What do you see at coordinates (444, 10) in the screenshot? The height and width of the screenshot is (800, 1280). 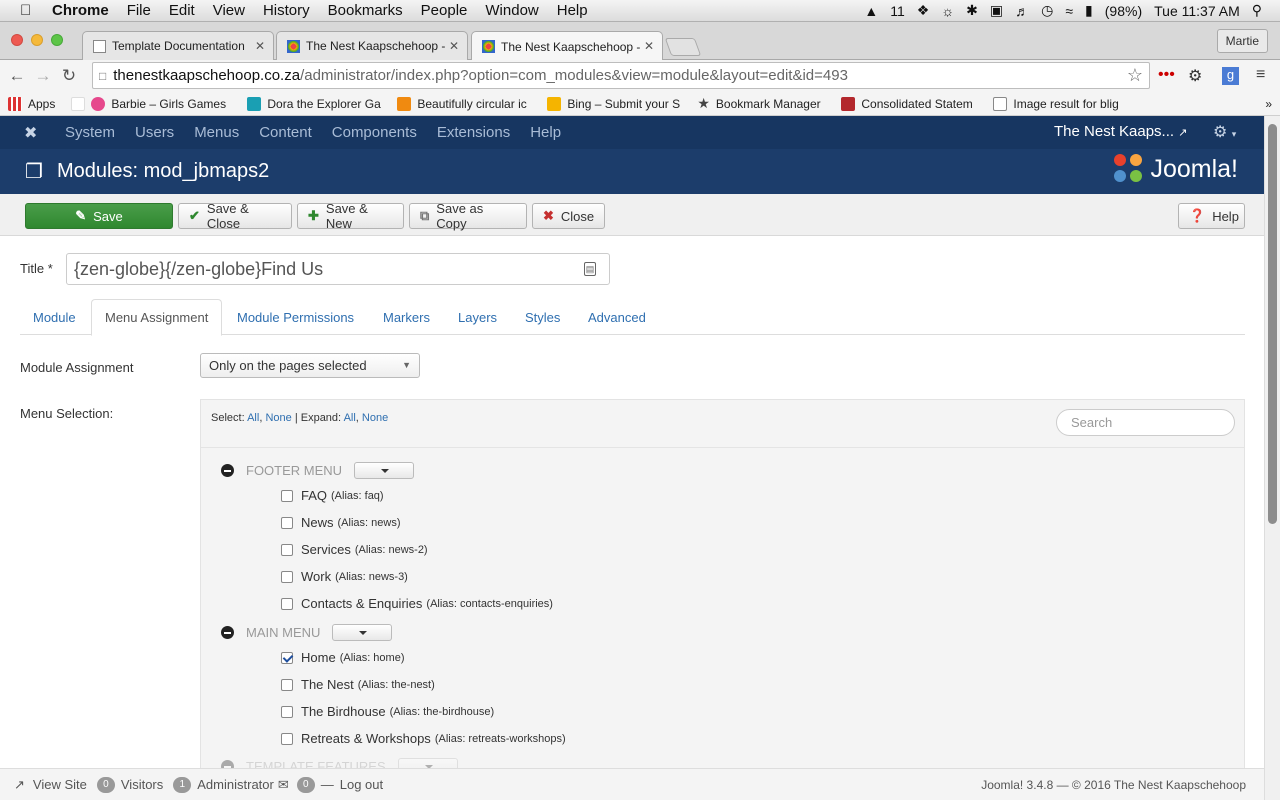 I see `menu-people: People` at bounding box center [444, 10].